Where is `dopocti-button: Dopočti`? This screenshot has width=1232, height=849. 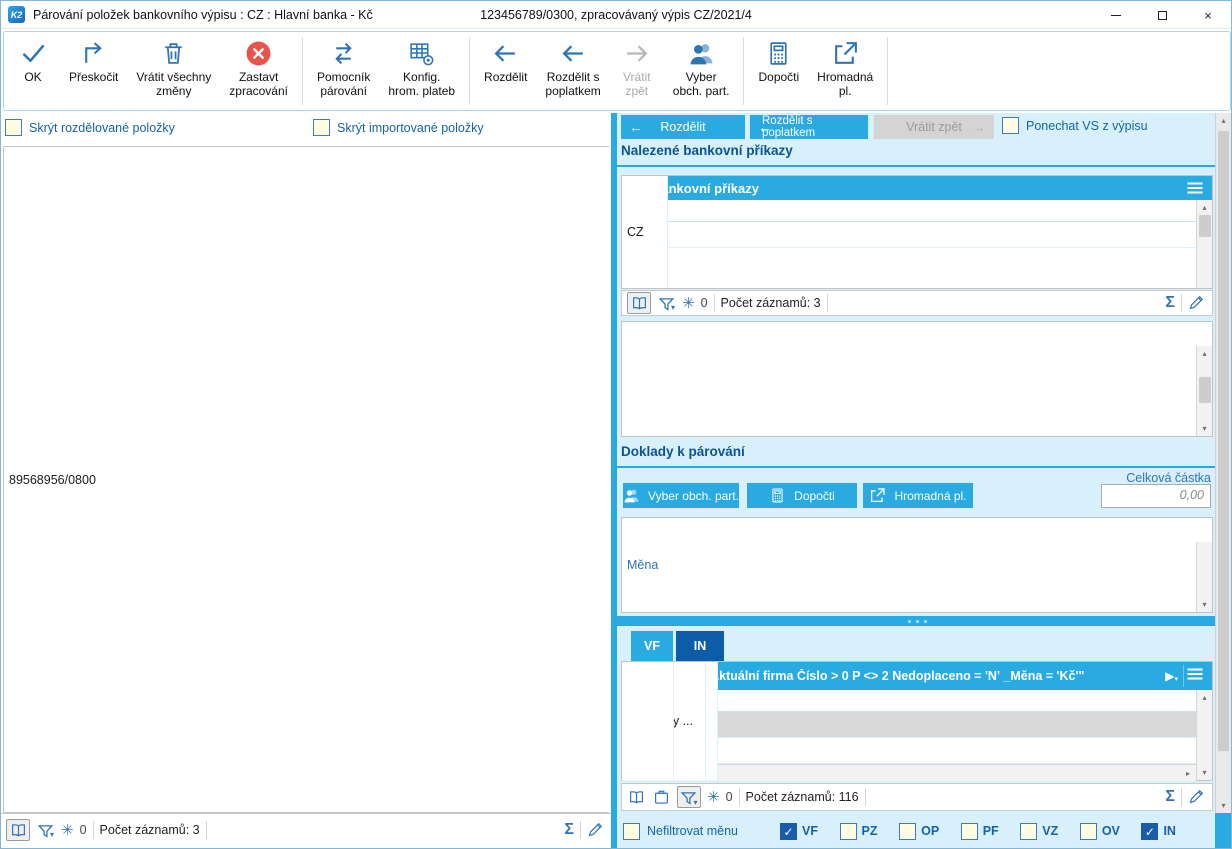
dopocti-button: Dopočti is located at coordinates (778, 71).